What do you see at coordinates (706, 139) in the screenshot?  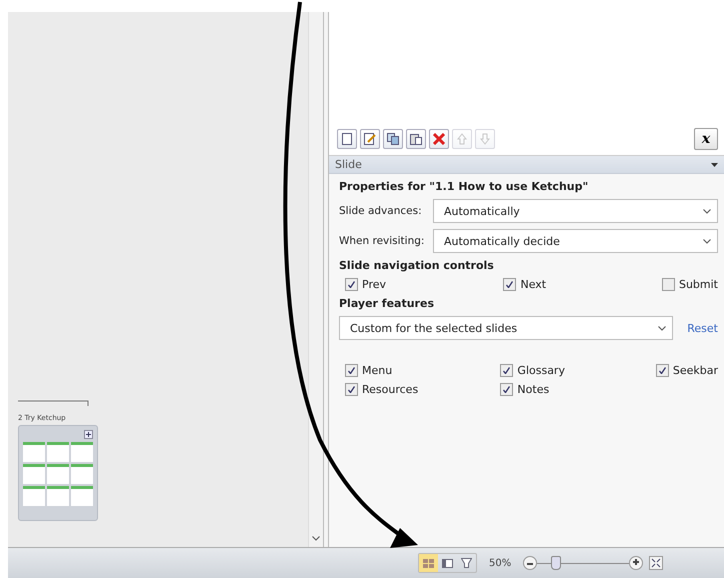 I see `variable-button: x` at bounding box center [706, 139].